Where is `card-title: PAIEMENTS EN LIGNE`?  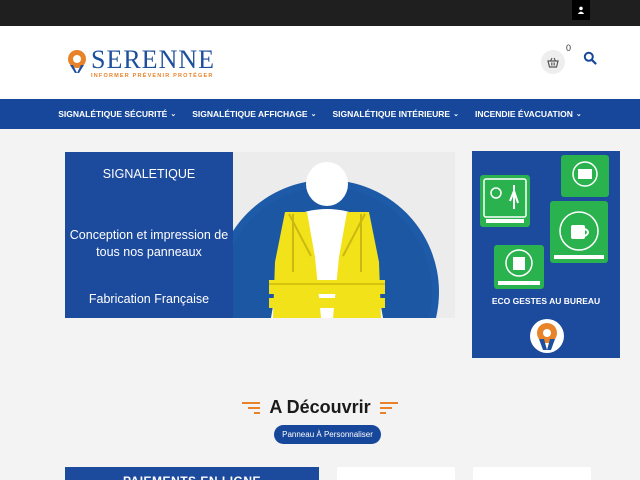 card-title: PAIEMENTS EN LIGNE is located at coordinates (192, 473).